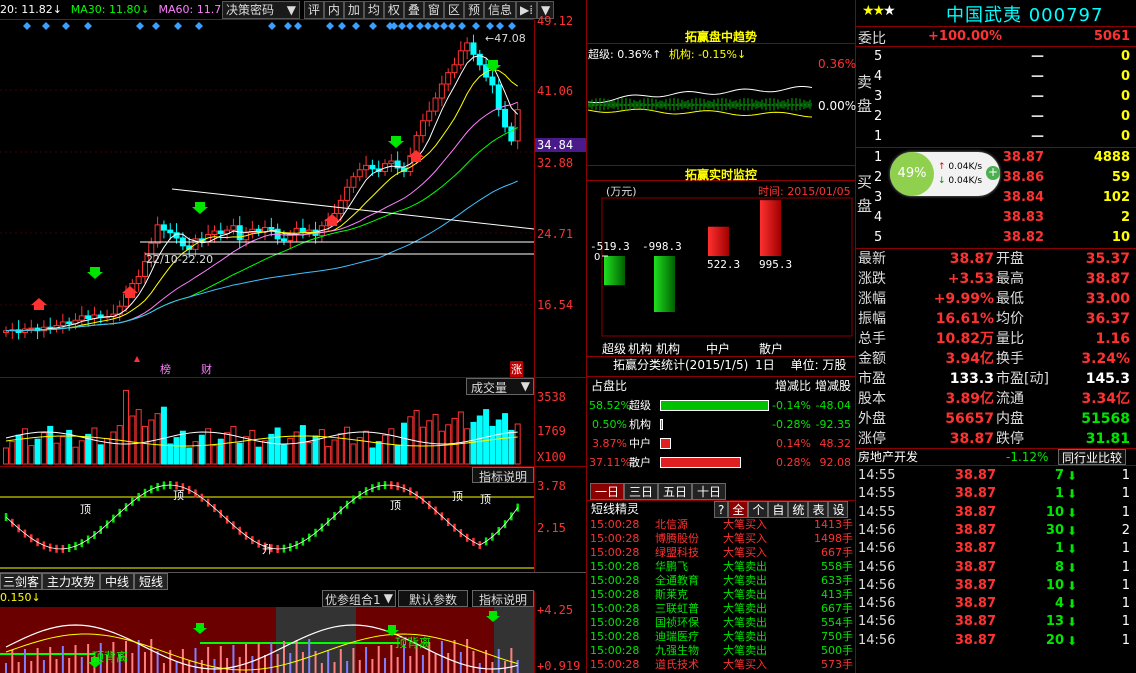 The height and width of the screenshot is (673, 1136). I want to click on elf-stock: 三联虹普, so click(677, 609).